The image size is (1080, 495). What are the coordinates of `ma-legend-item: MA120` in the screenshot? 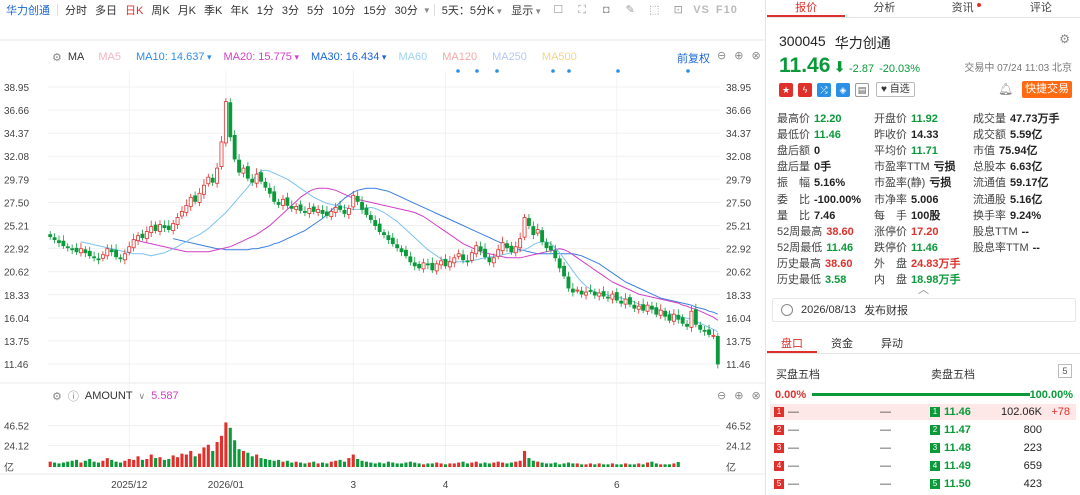 It's located at (461, 57).